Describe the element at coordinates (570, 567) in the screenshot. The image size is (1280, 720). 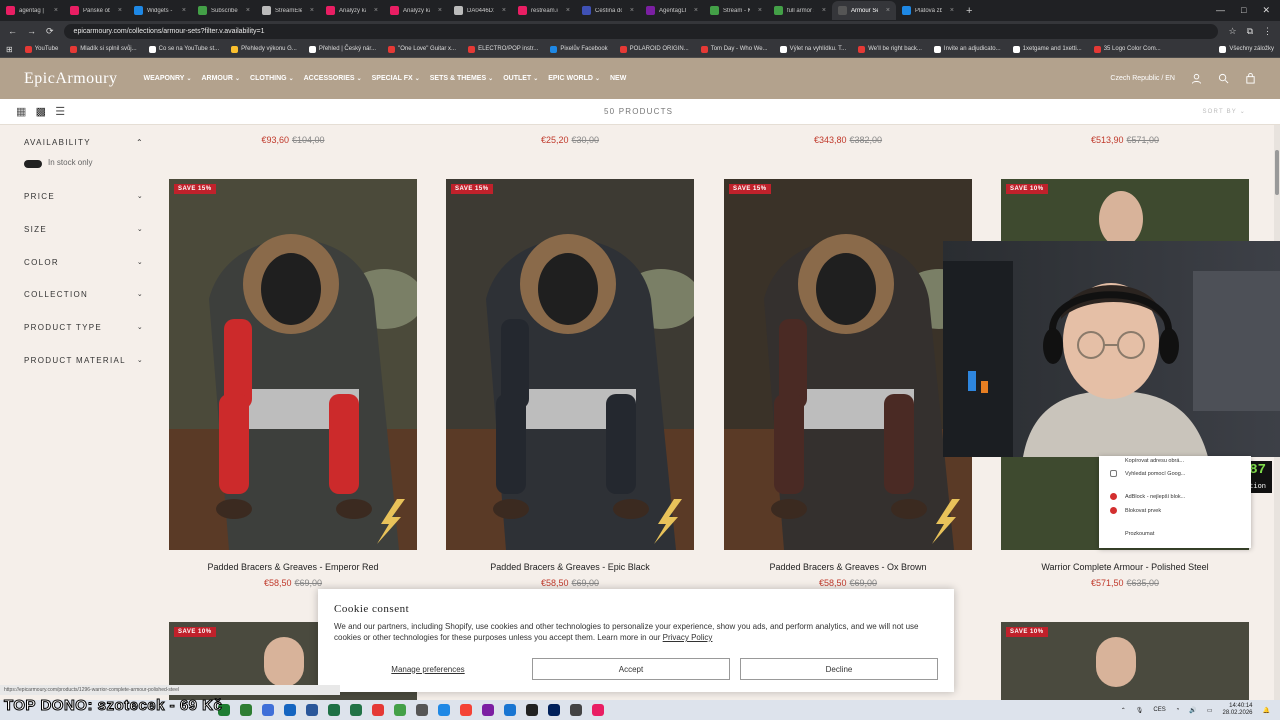
I see `product-title: Padded Bracers & Greaves - Epic Black` at that location.